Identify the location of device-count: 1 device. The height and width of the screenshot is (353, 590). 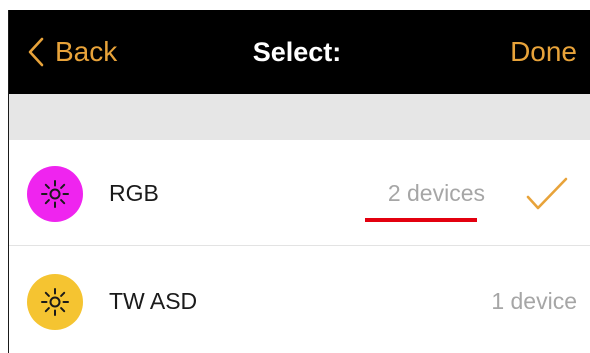
(534, 301).